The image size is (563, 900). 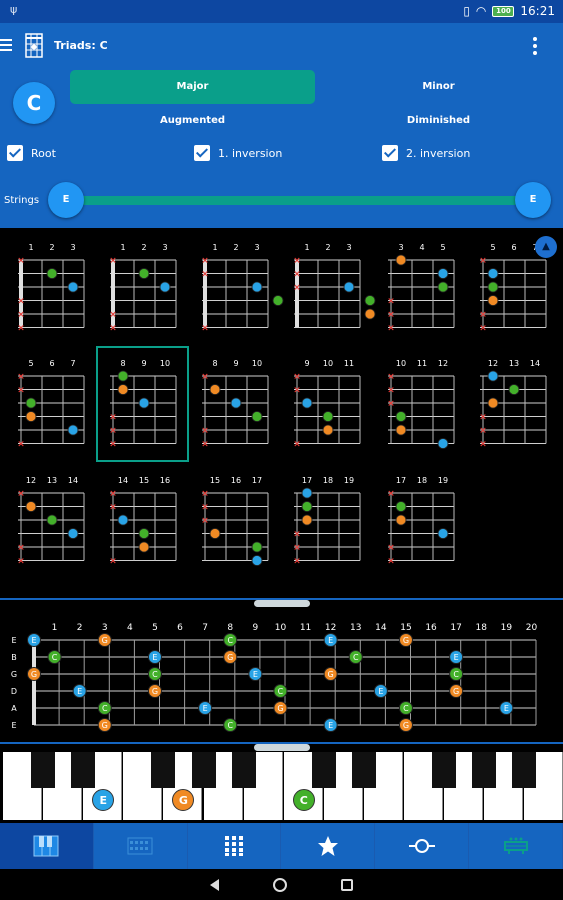 What do you see at coordinates (281, 787) in the screenshot?
I see `piano-keyboard: EGC` at bounding box center [281, 787].